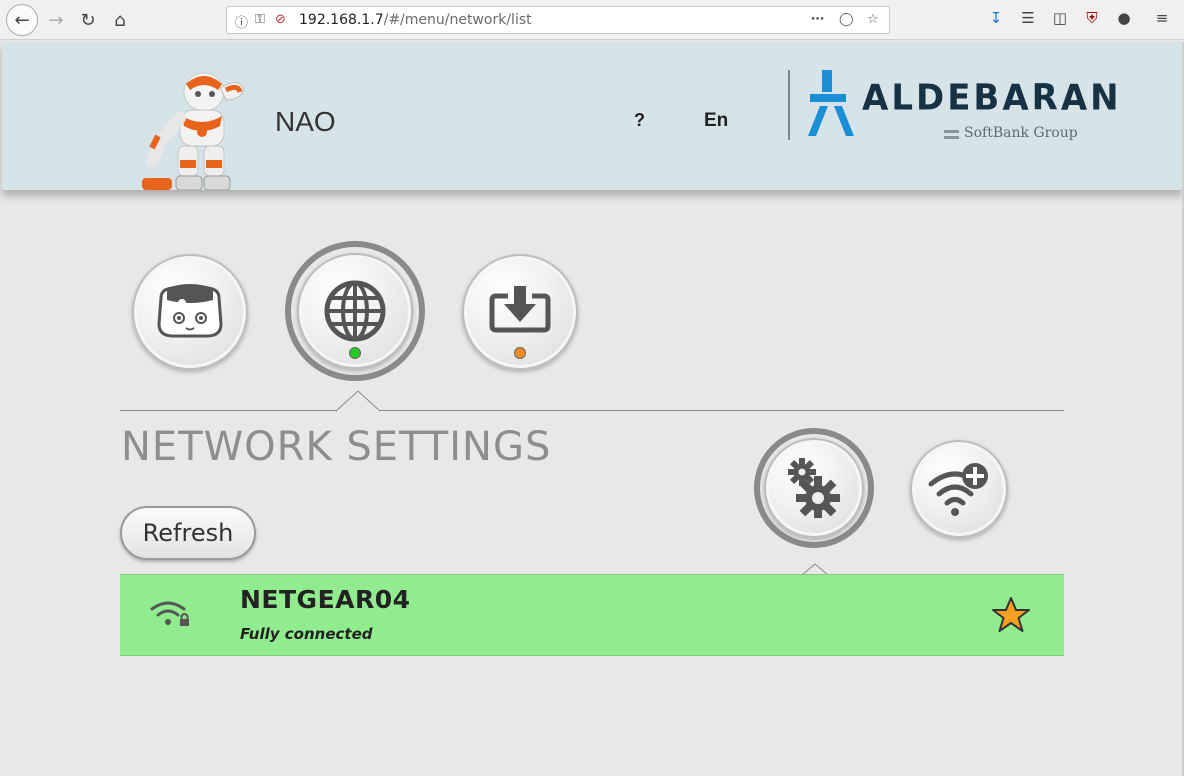 This screenshot has height=776, width=1184. Describe the element at coordinates (716, 121) in the screenshot. I see `language-selector: En` at that location.